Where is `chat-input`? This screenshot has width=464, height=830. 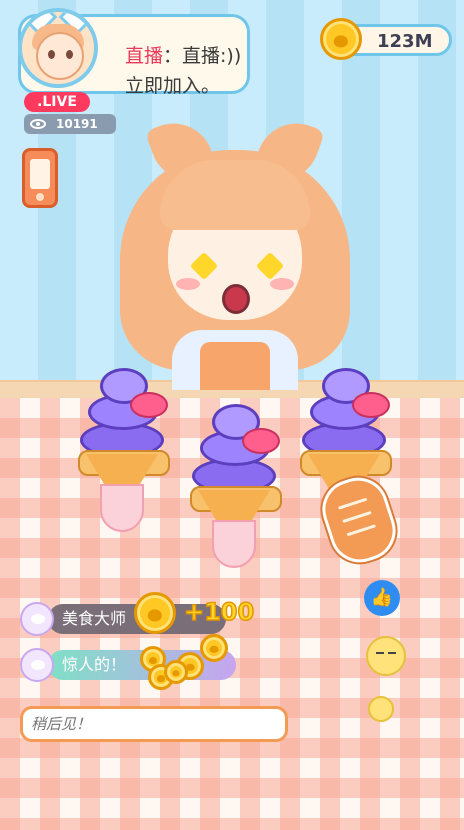
chat-input is located at coordinates (154, 724).